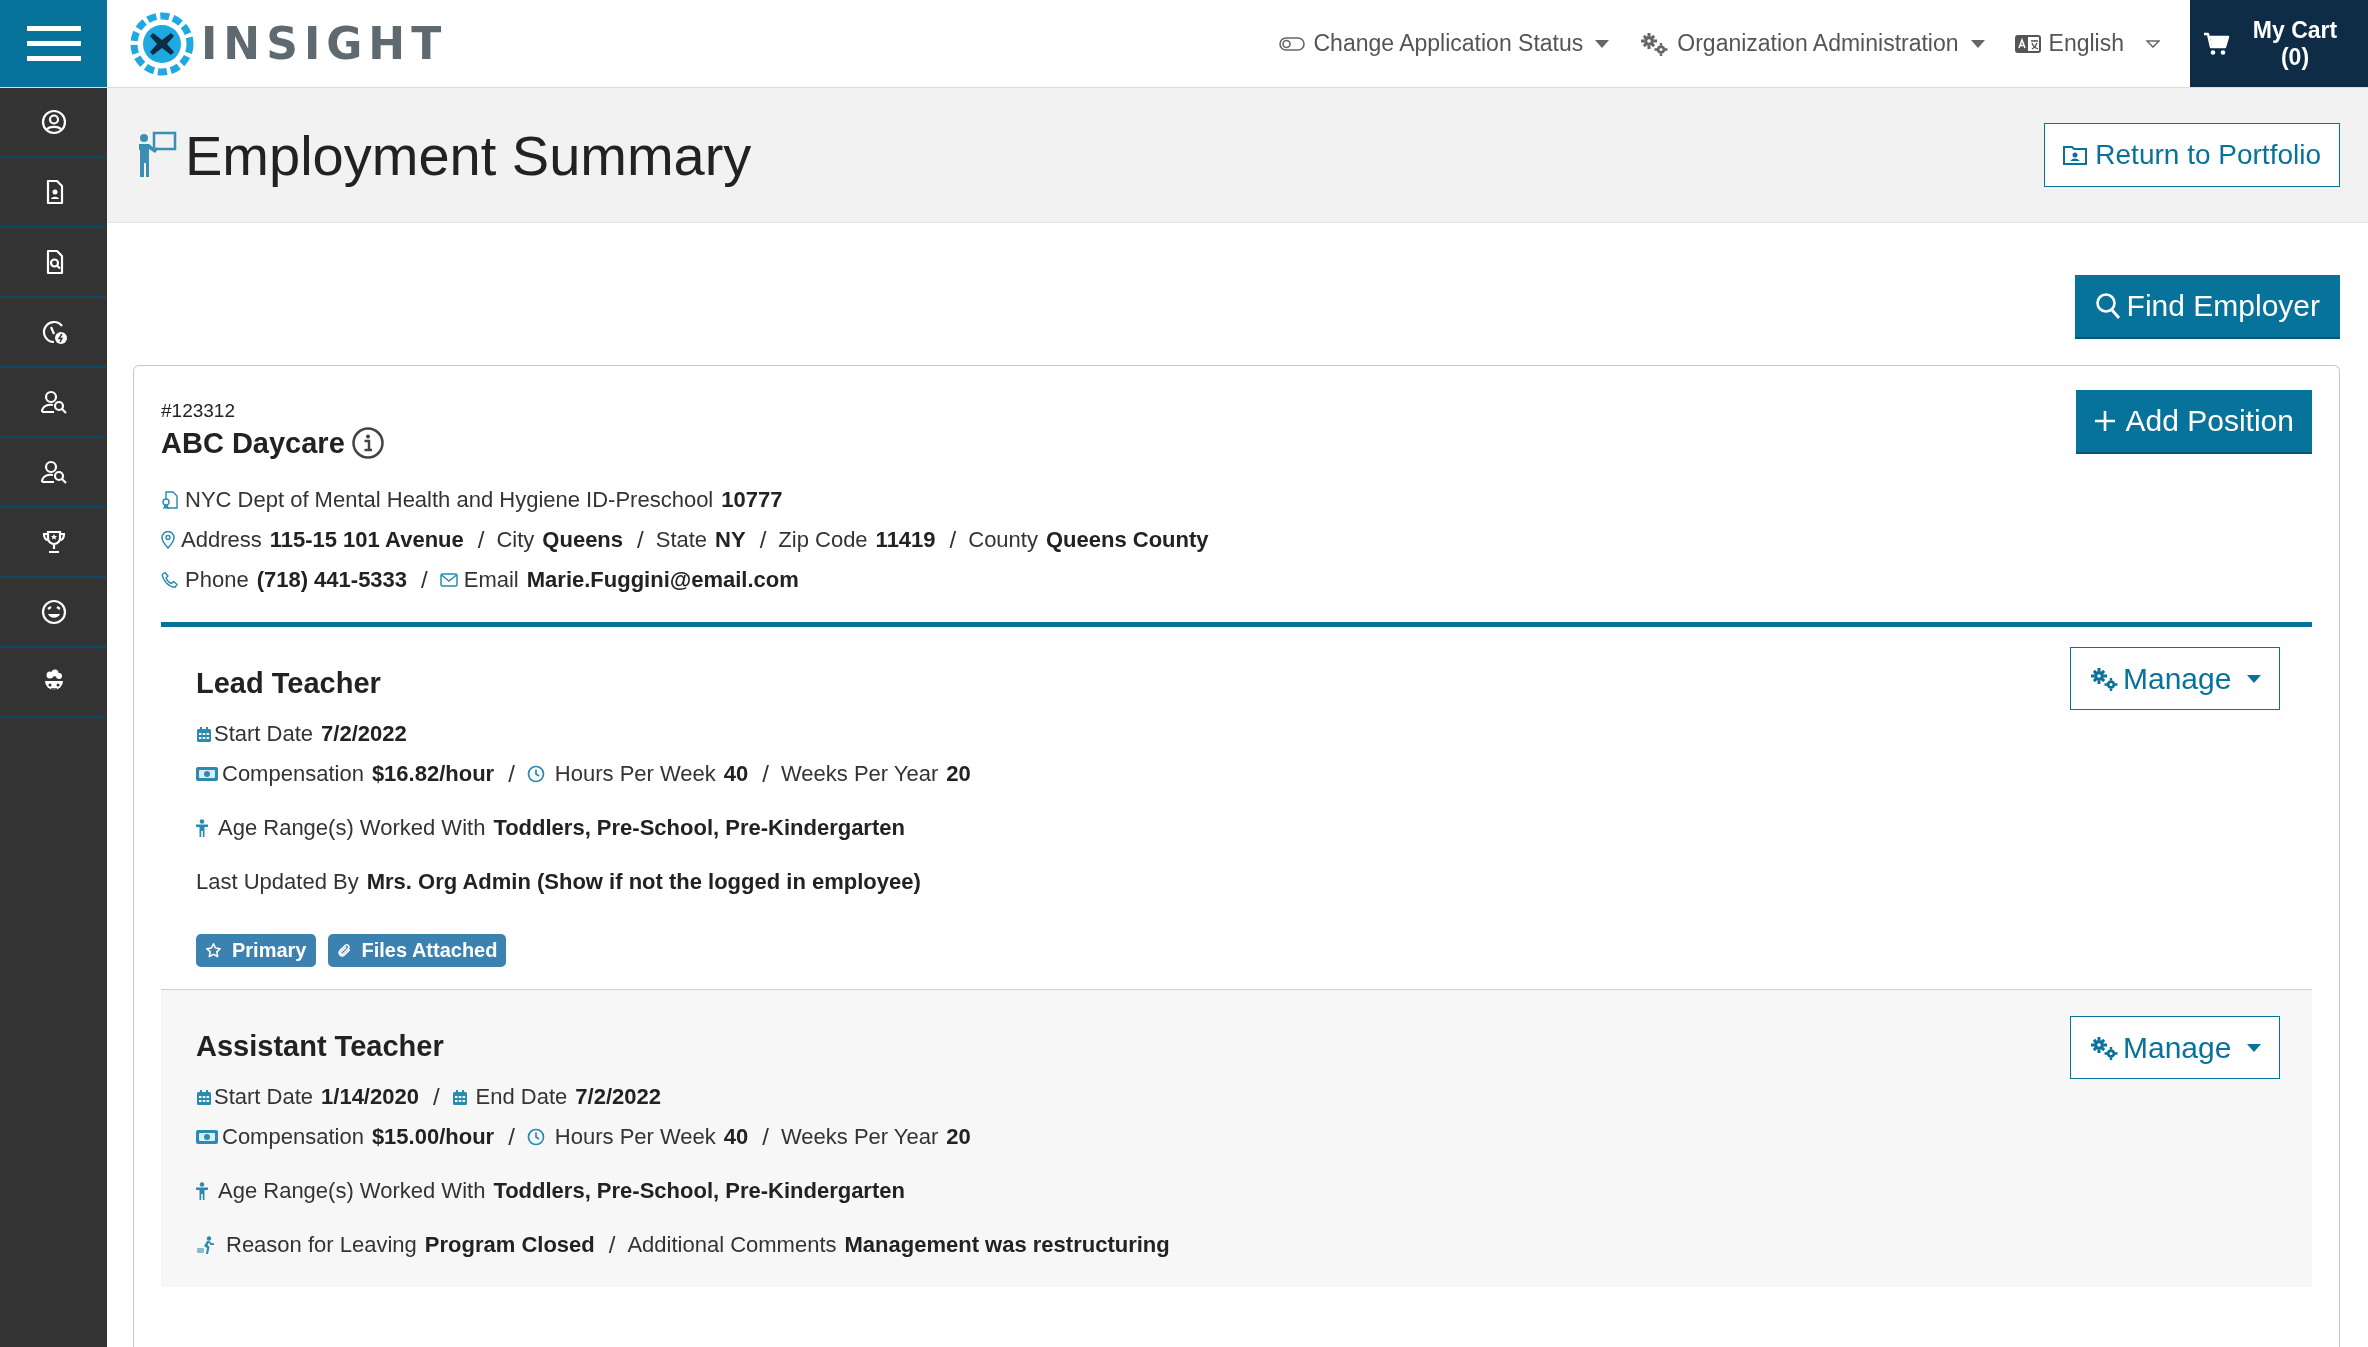  I want to click on field-value: Program Closed, so click(509, 1245).